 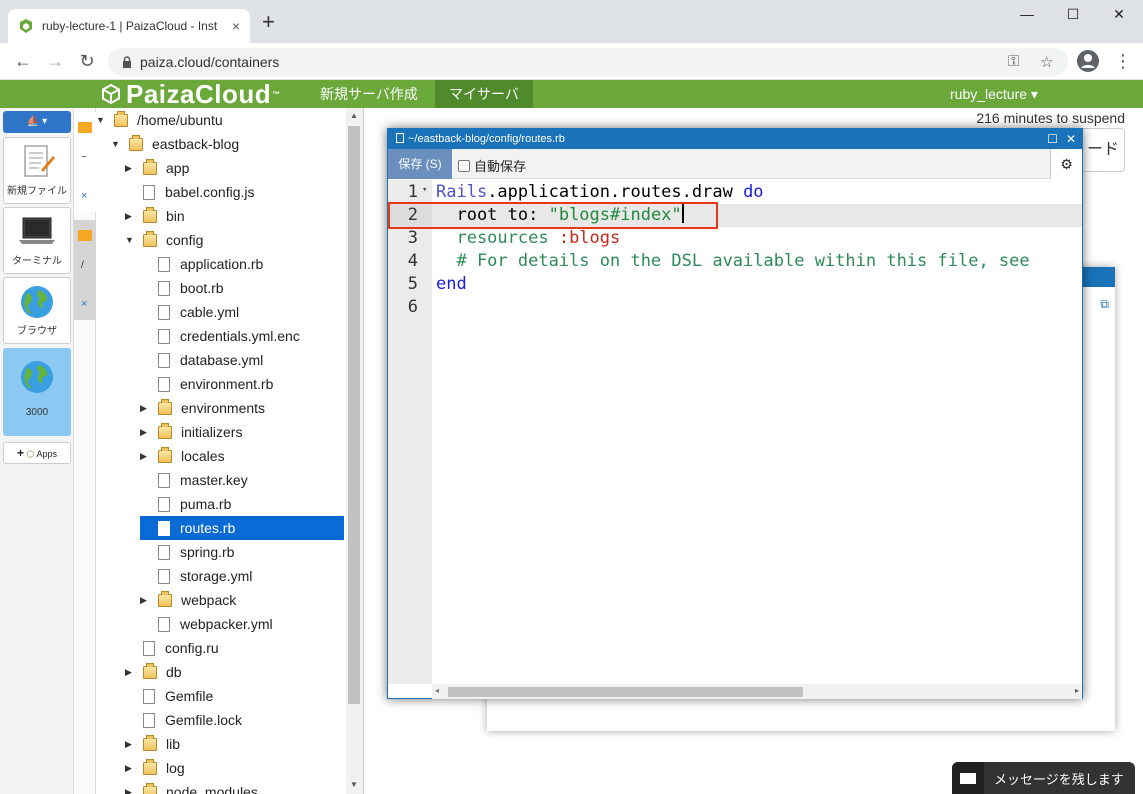 What do you see at coordinates (191, 432) in the screenshot?
I see `tree-item-initializers: ▶ initializers` at bounding box center [191, 432].